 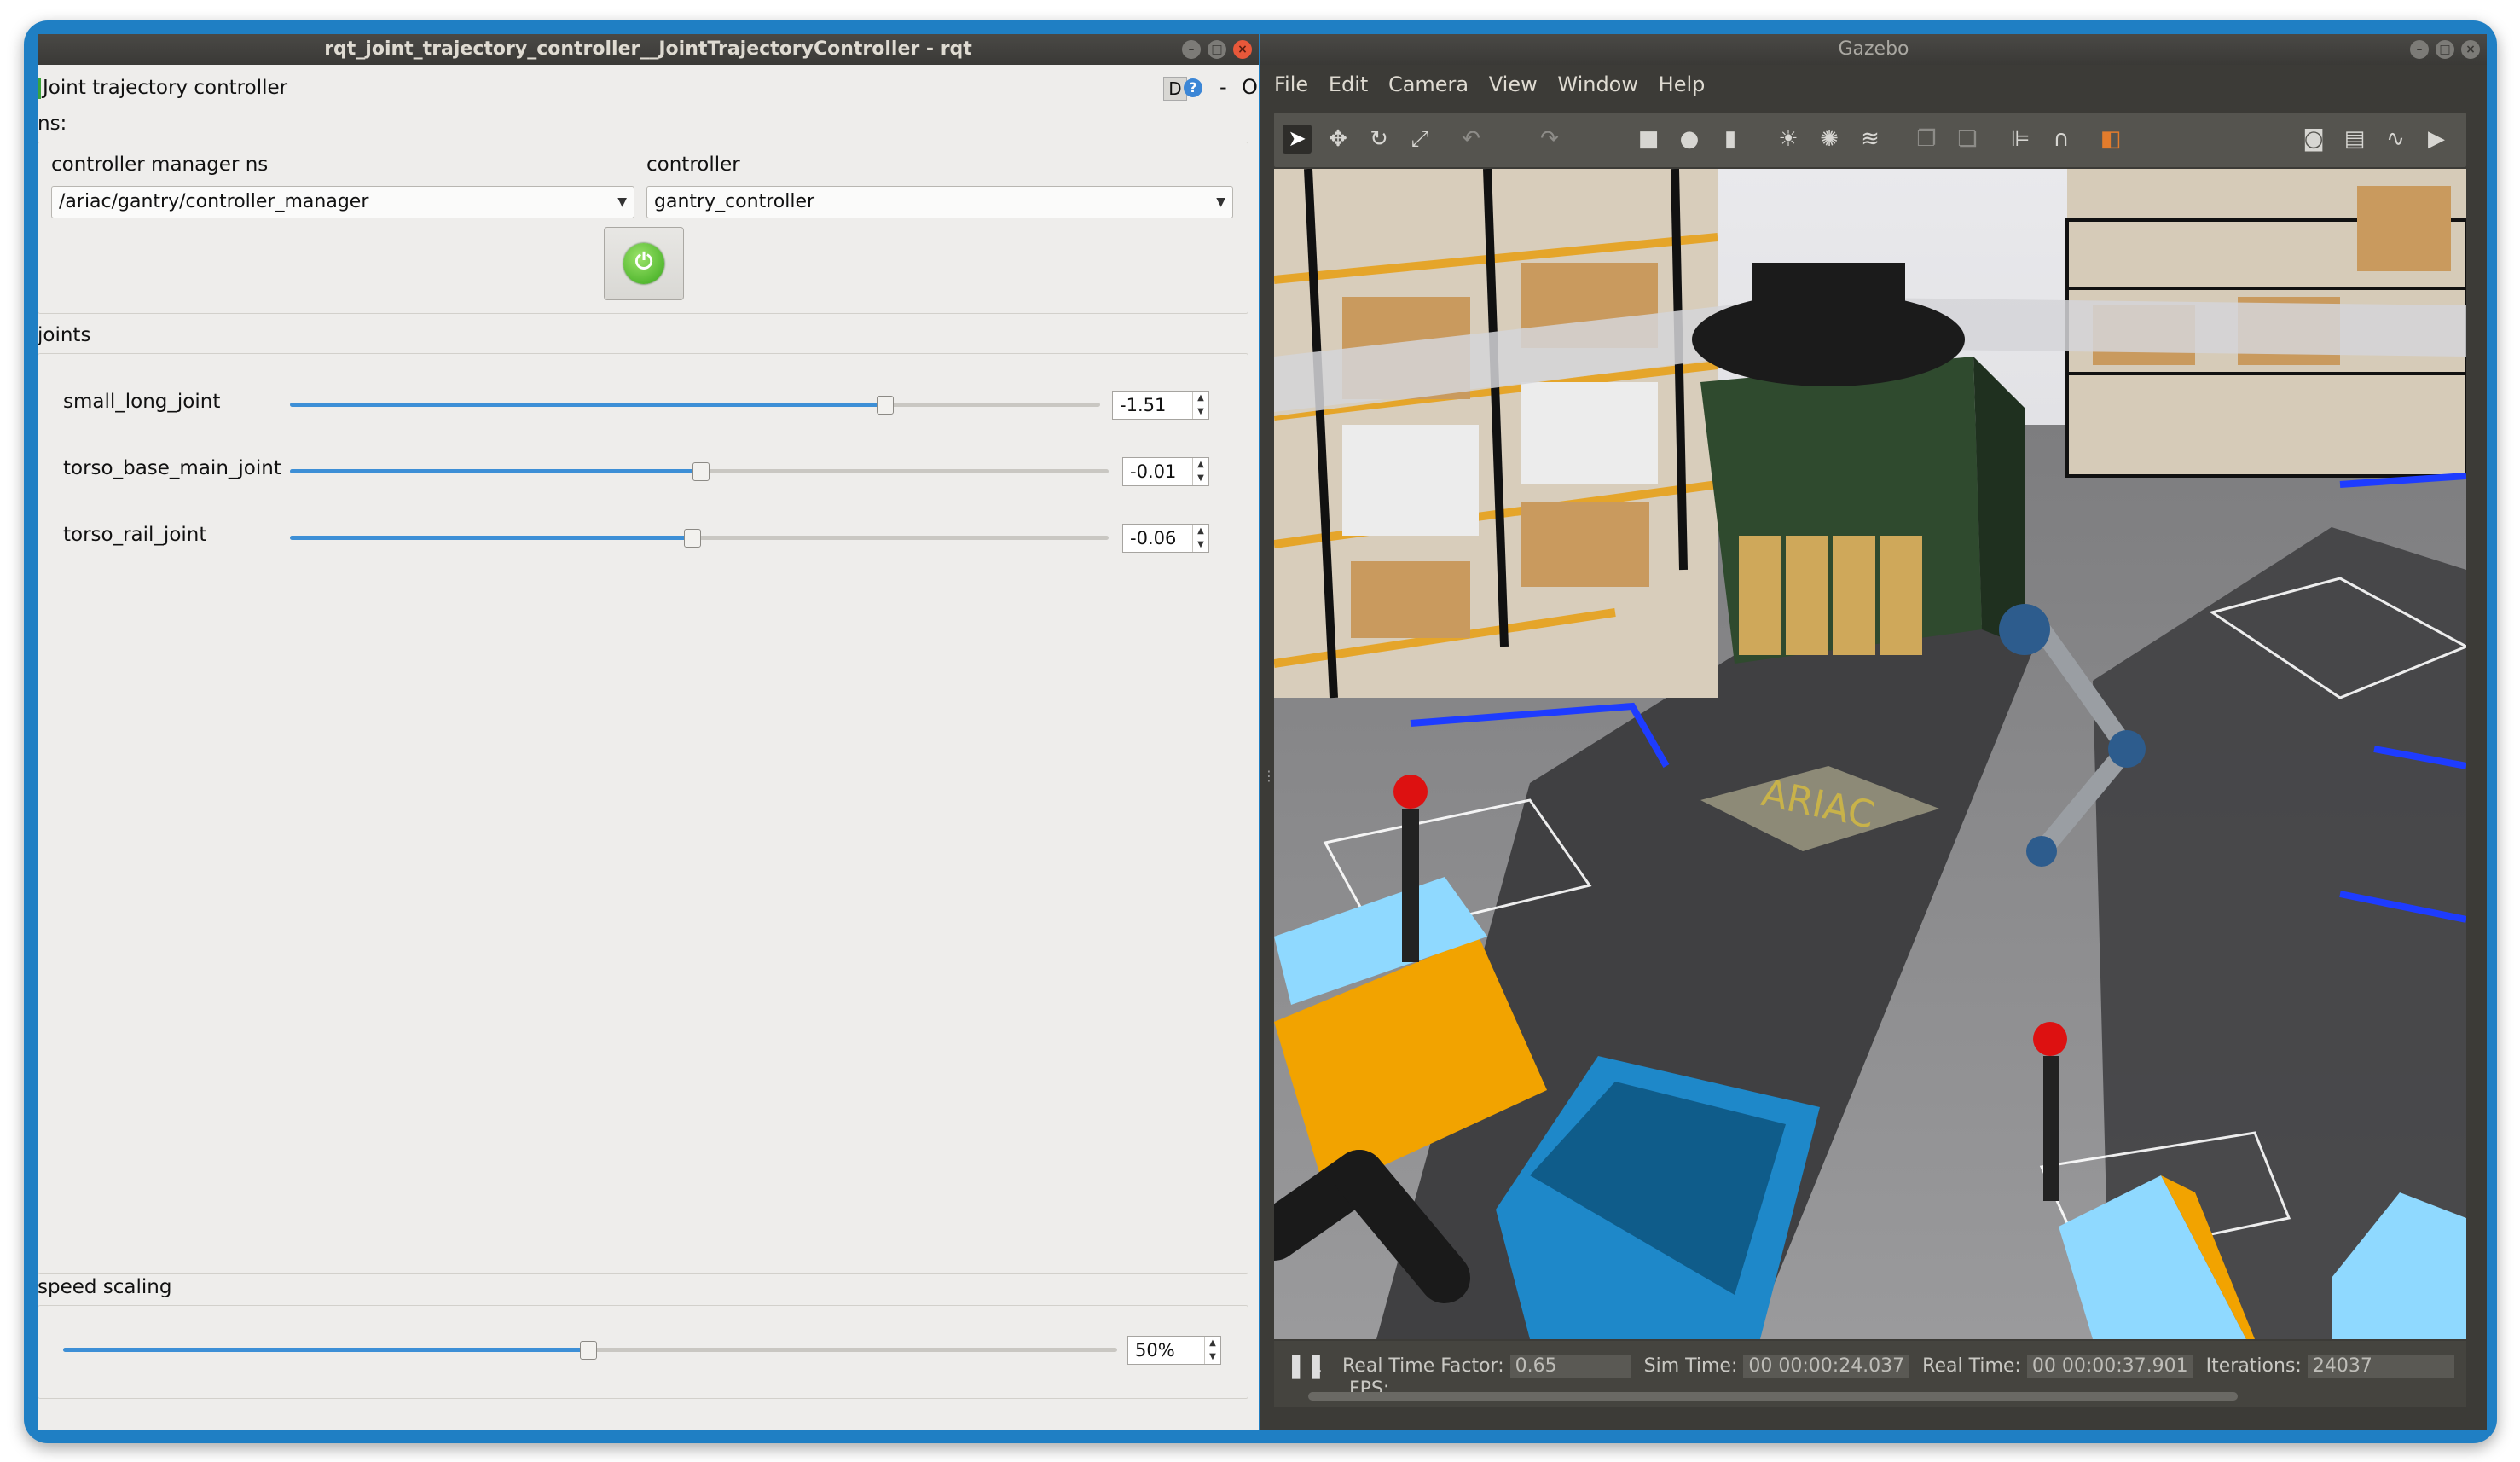 I want to click on menu-edit: Edit, so click(x=1348, y=84).